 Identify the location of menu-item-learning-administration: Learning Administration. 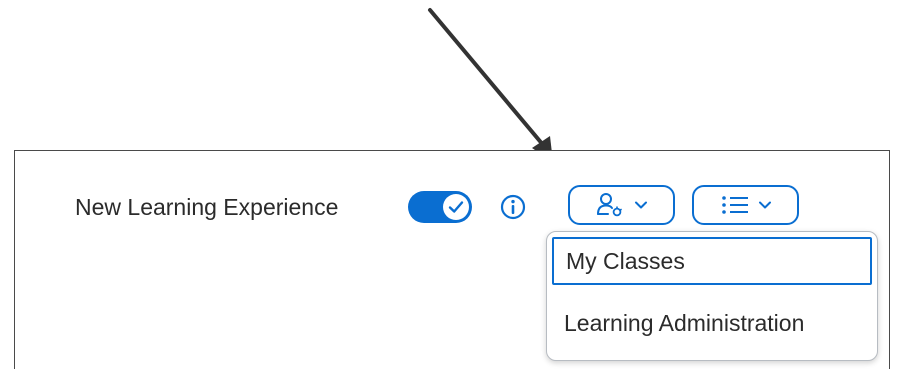
(712, 325).